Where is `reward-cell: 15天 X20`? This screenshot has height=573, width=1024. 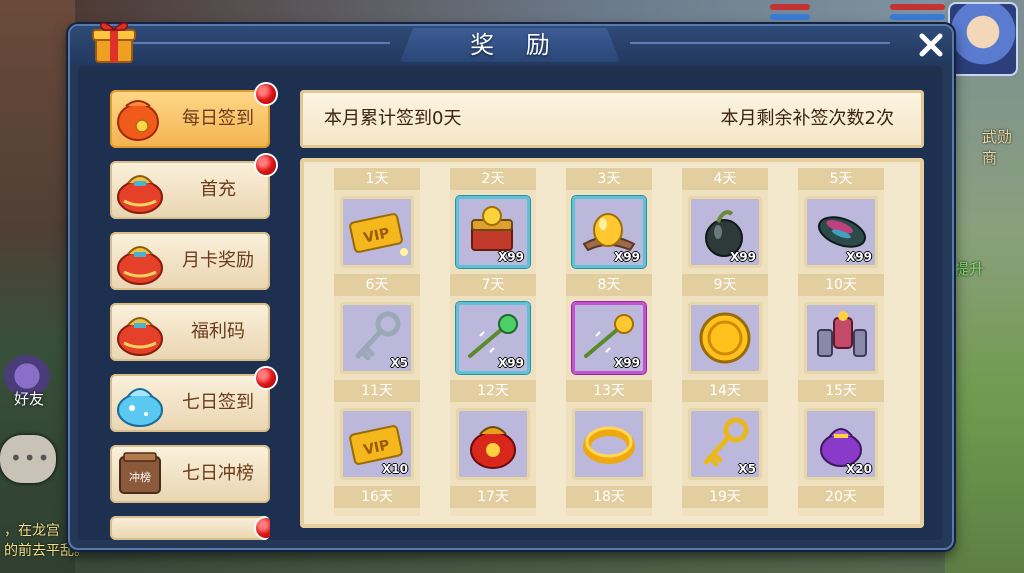
reward-cell: 15天 X20 is located at coordinates (841, 433).